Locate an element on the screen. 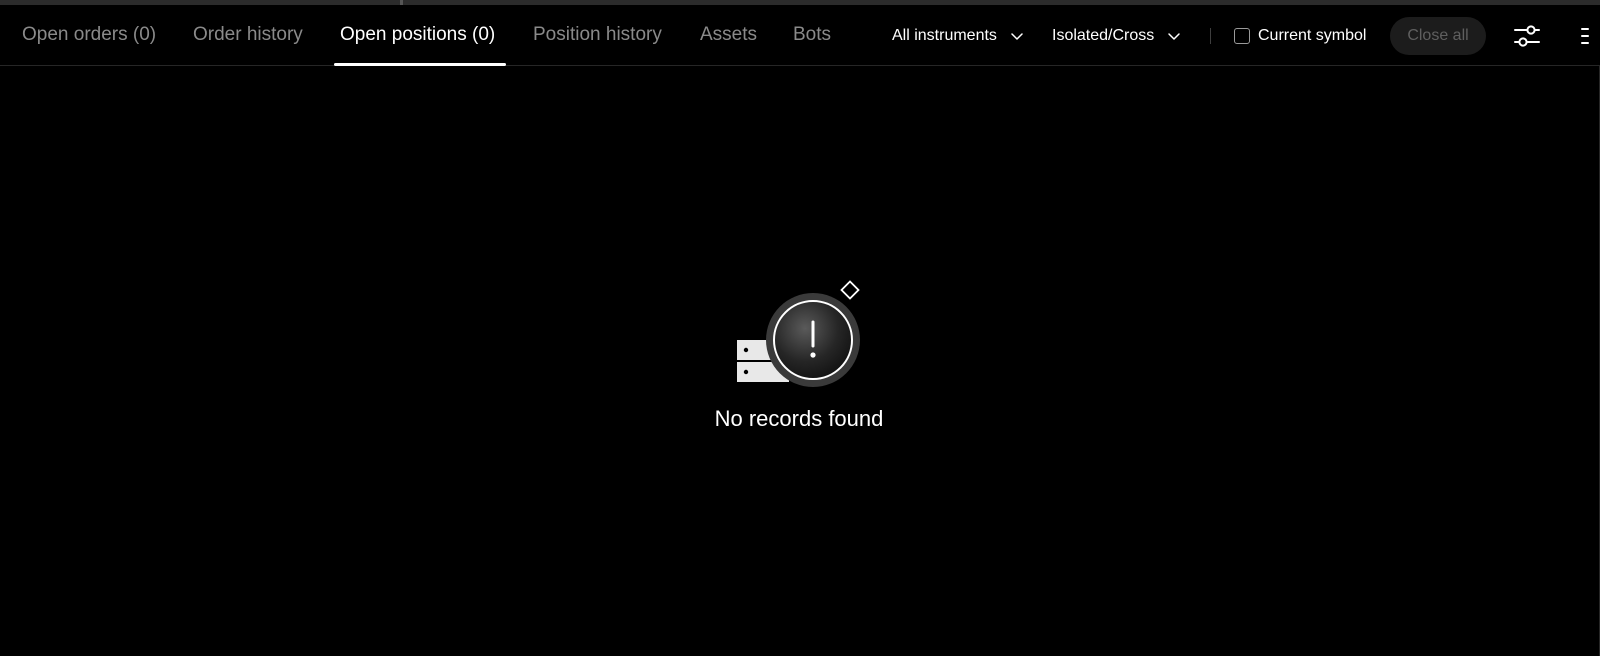 The image size is (1600, 656). current-symbol-checkbox is located at coordinates (1242, 35).